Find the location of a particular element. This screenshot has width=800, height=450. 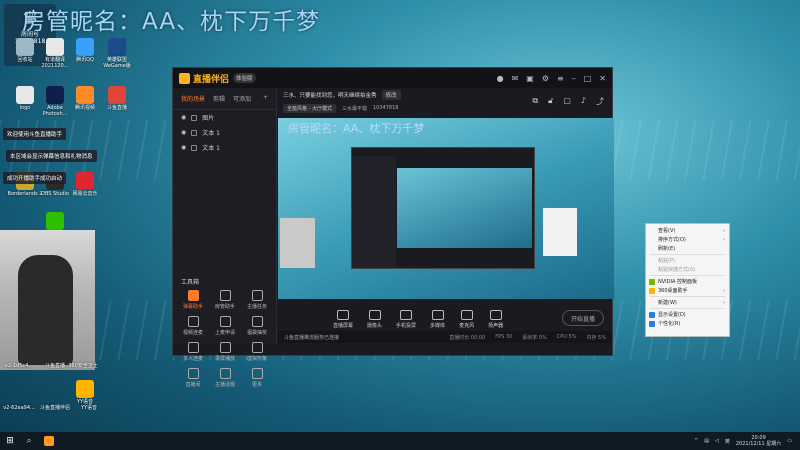

source-tool: 直播屏幕 is located at coordinates (343, 319).